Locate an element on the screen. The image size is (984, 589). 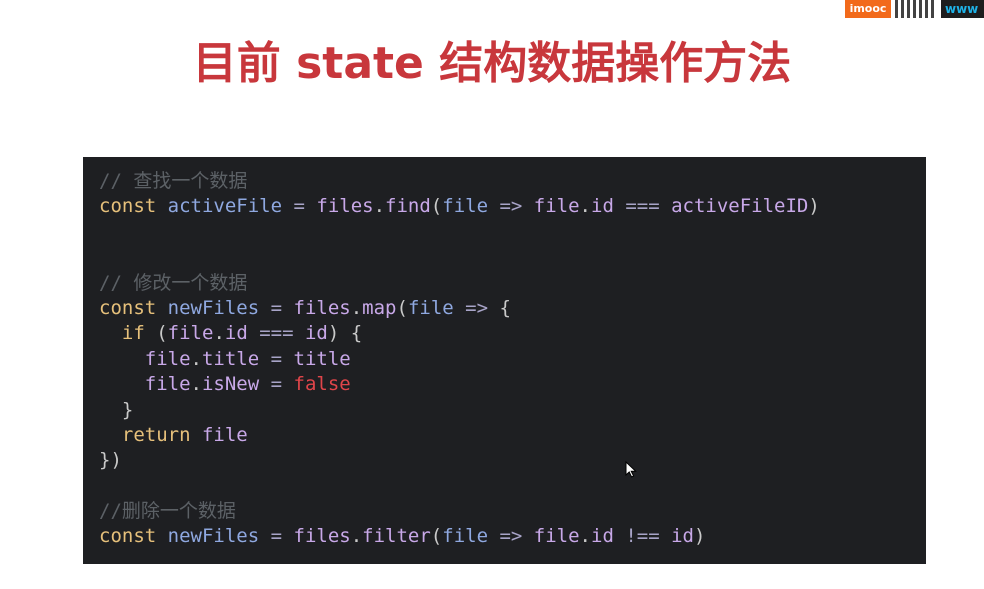
code-line: }) is located at coordinates (504, 460).